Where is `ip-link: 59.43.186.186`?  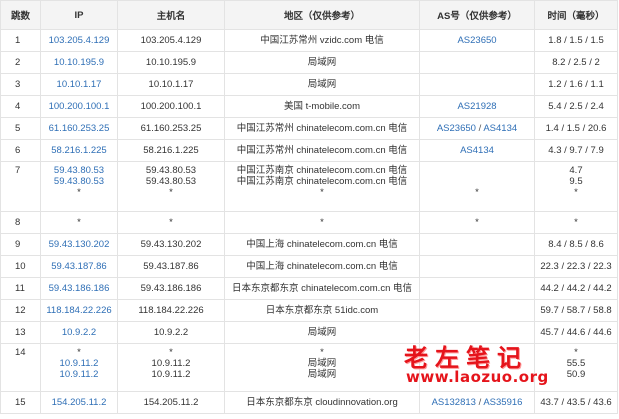 ip-link: 59.43.186.186 is located at coordinates (79, 288).